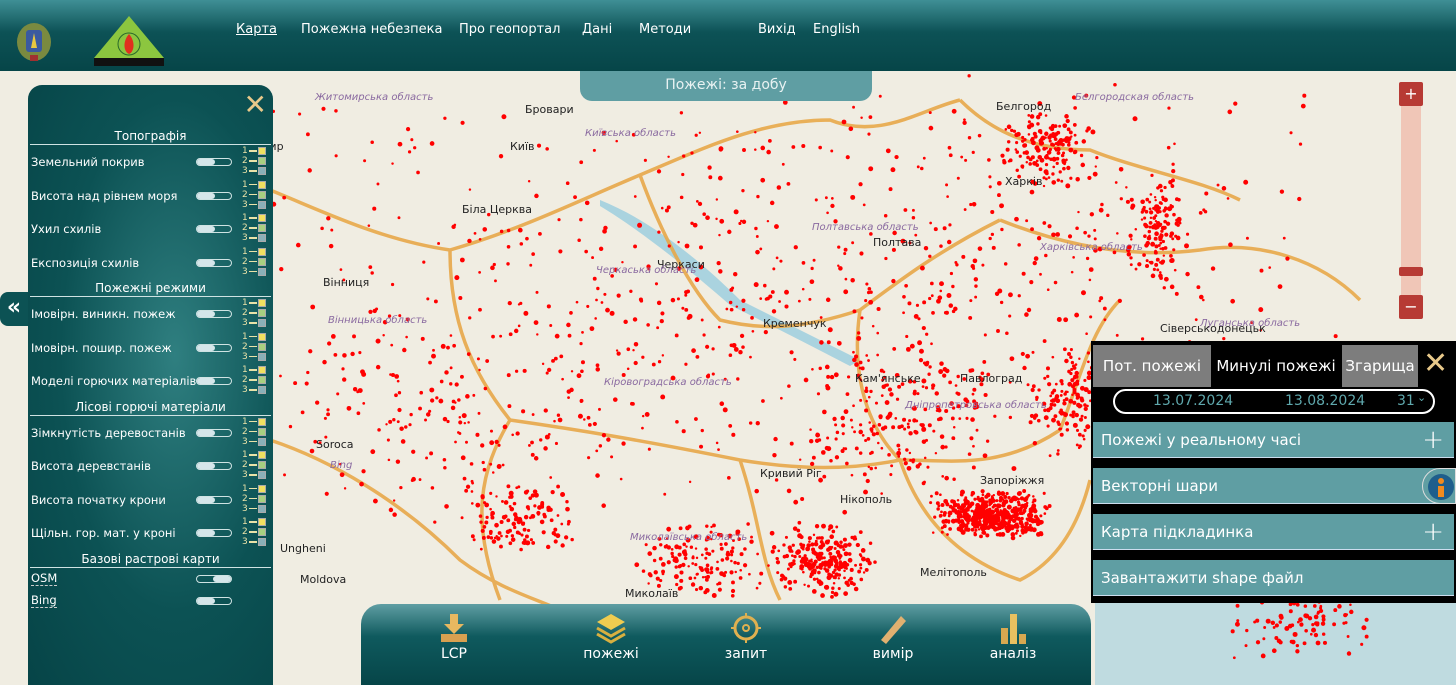 This screenshot has width=1456, height=685. What do you see at coordinates (1406, 401) in the screenshot?
I see `days-select: 31` at bounding box center [1406, 401].